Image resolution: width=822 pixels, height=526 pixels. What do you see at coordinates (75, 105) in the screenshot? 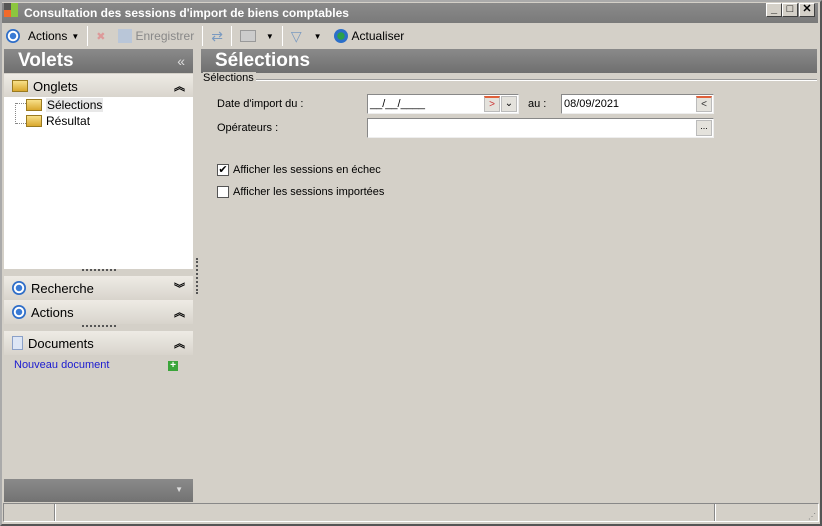
I see `tree-item-label: Sélections` at bounding box center [75, 105].